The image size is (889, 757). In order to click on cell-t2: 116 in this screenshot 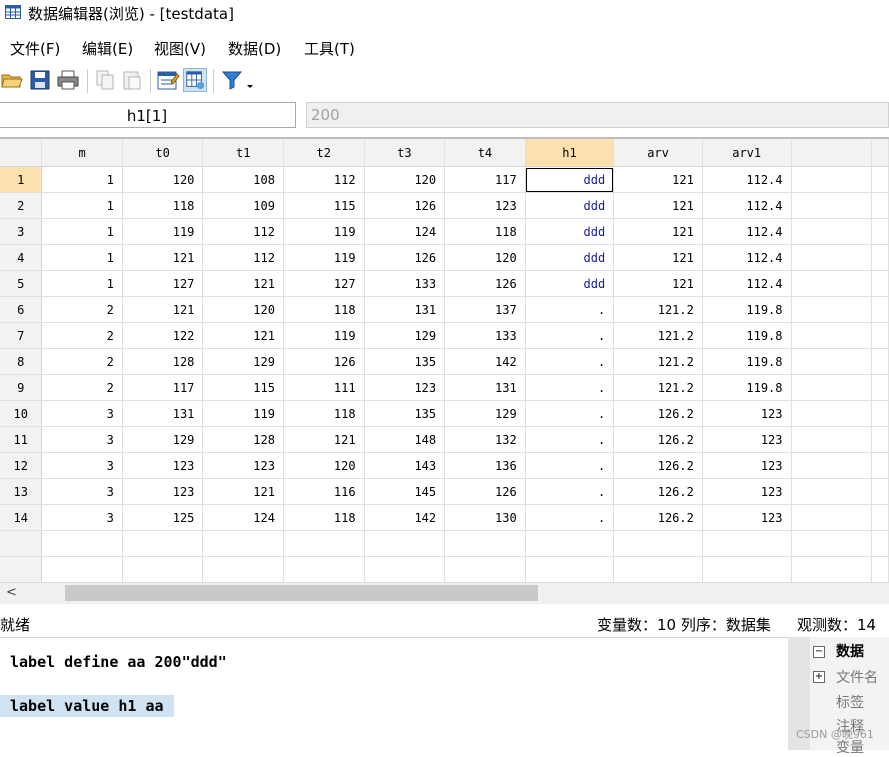, I will do `click(324, 491)`.